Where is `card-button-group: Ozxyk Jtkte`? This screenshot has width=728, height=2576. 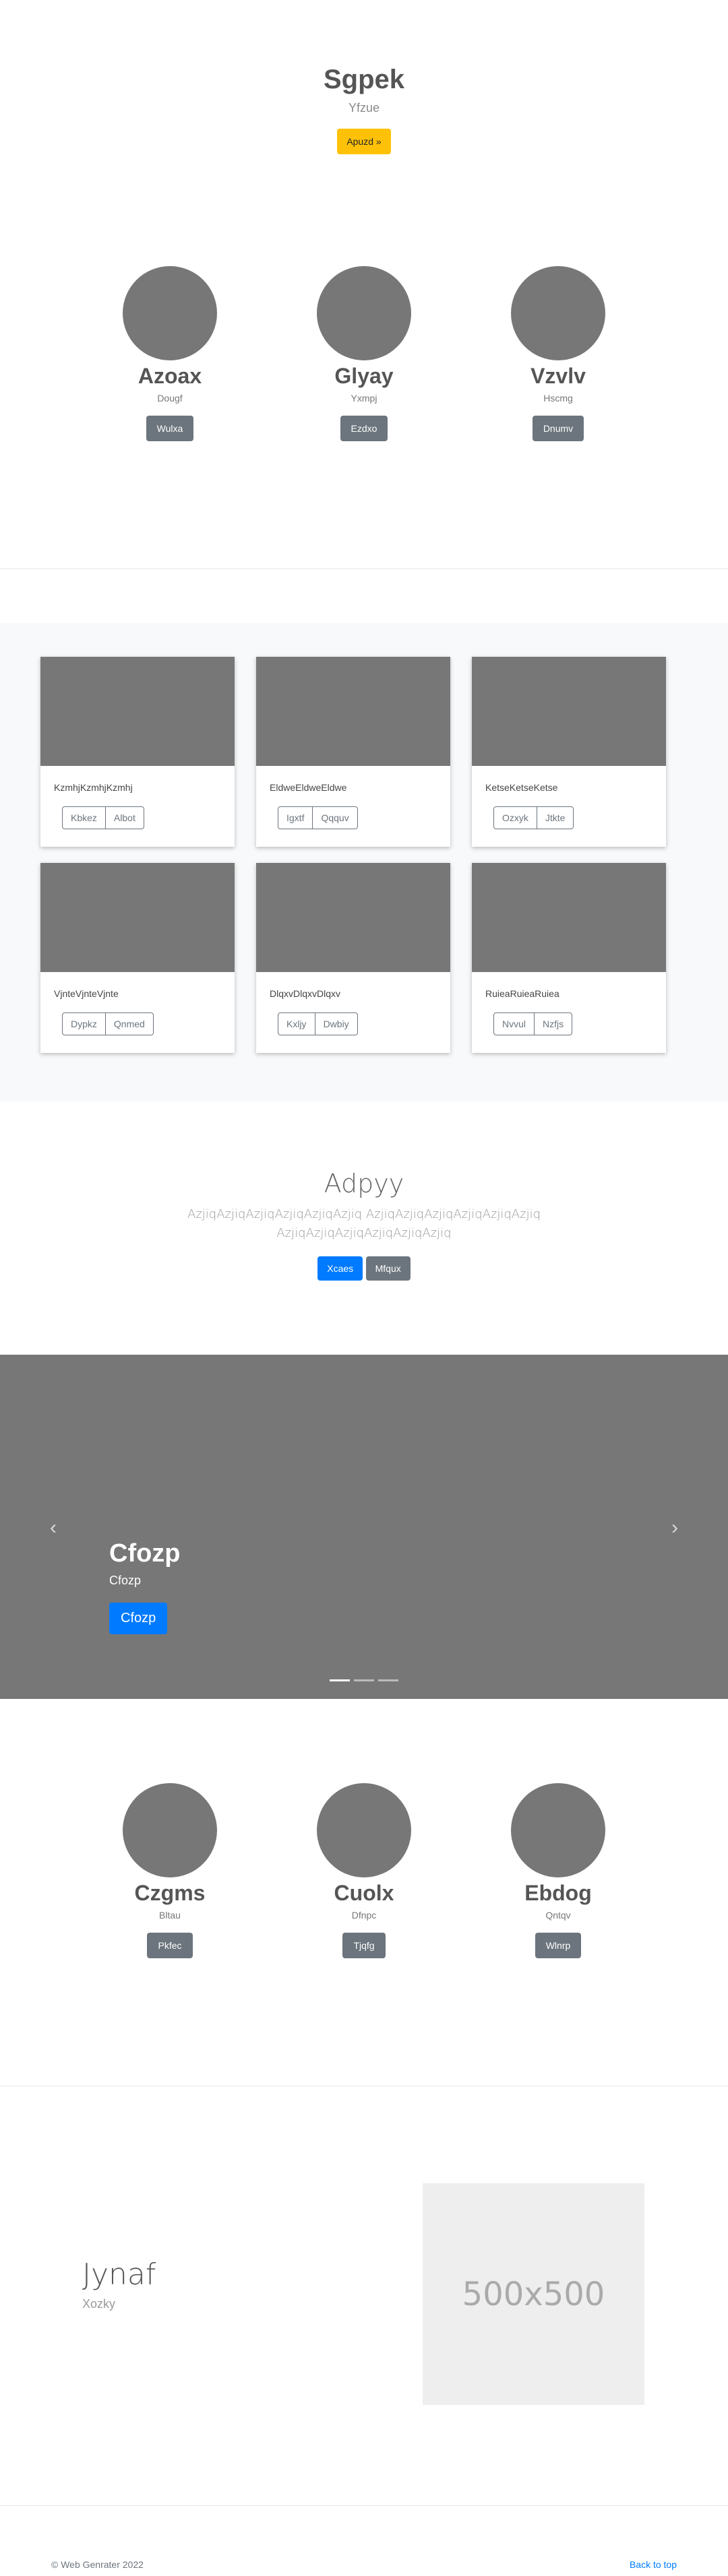
card-button-group: Ozxyk Jtkte is located at coordinates (533, 818).